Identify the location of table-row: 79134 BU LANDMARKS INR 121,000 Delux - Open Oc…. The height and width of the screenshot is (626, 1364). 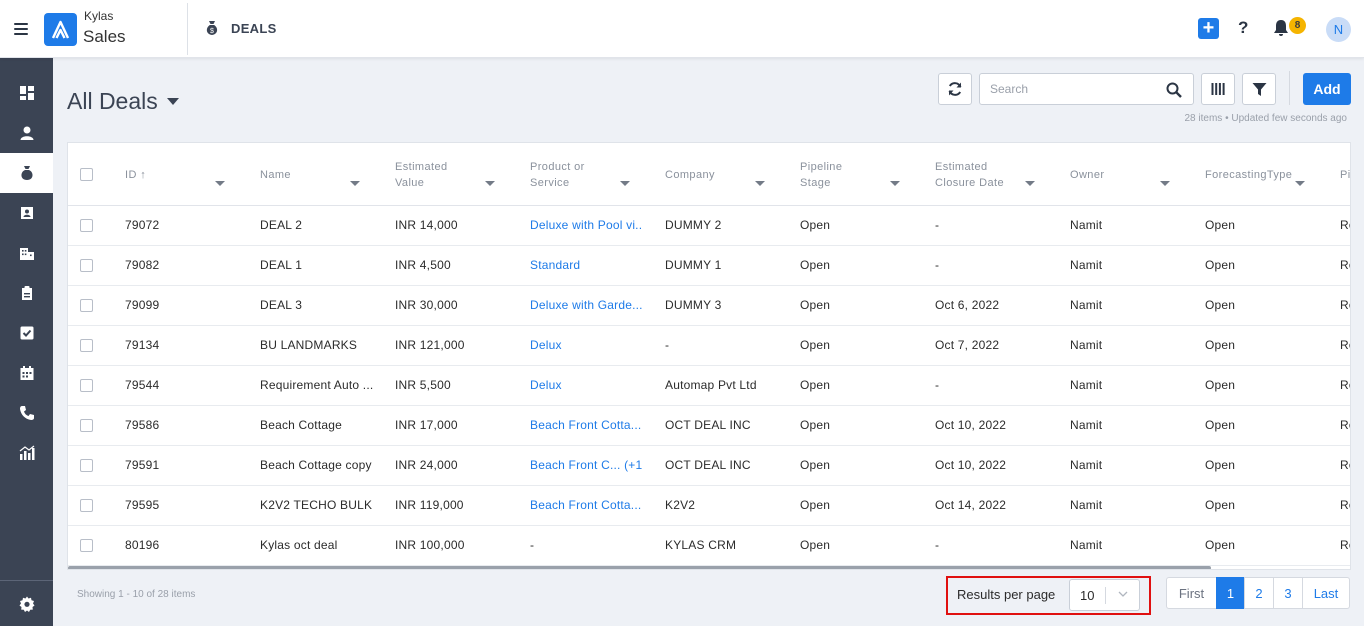
(709, 346).